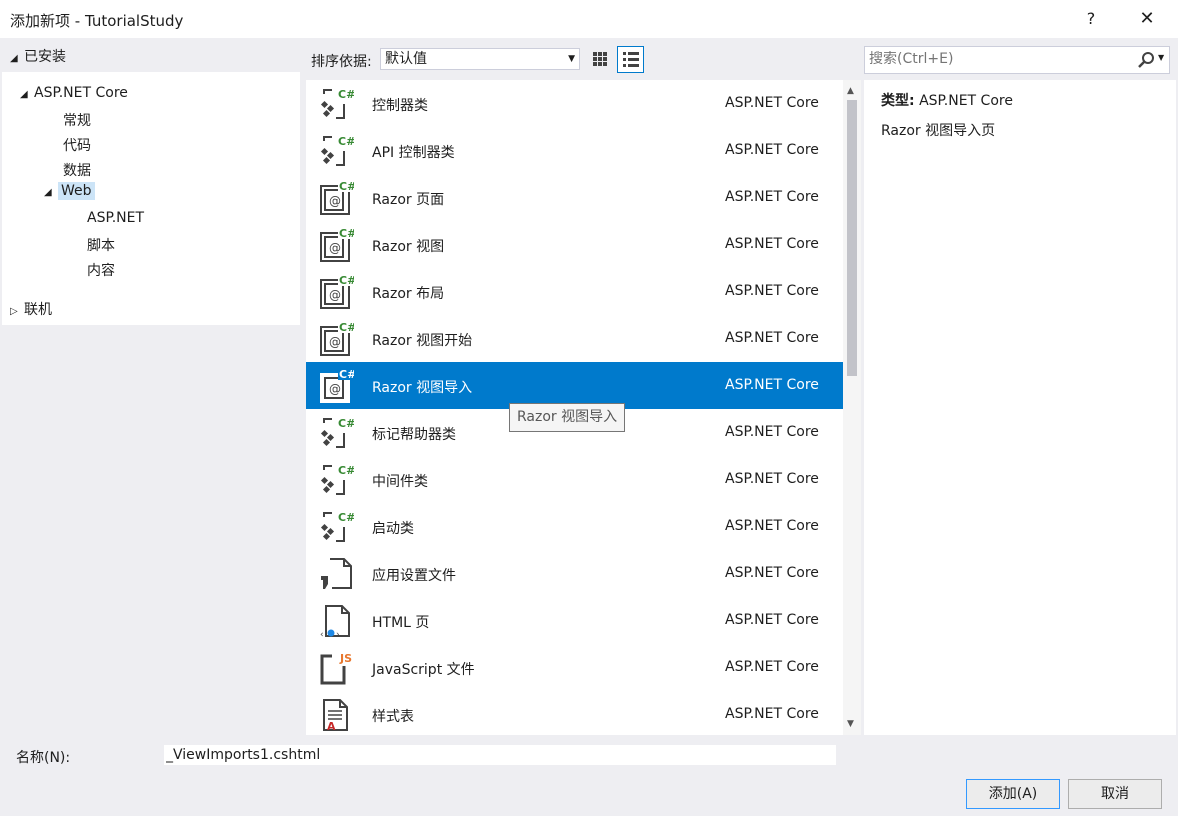 This screenshot has width=1178, height=816. What do you see at coordinates (77, 145) in the screenshot?
I see `tree-node-code: 代码` at bounding box center [77, 145].